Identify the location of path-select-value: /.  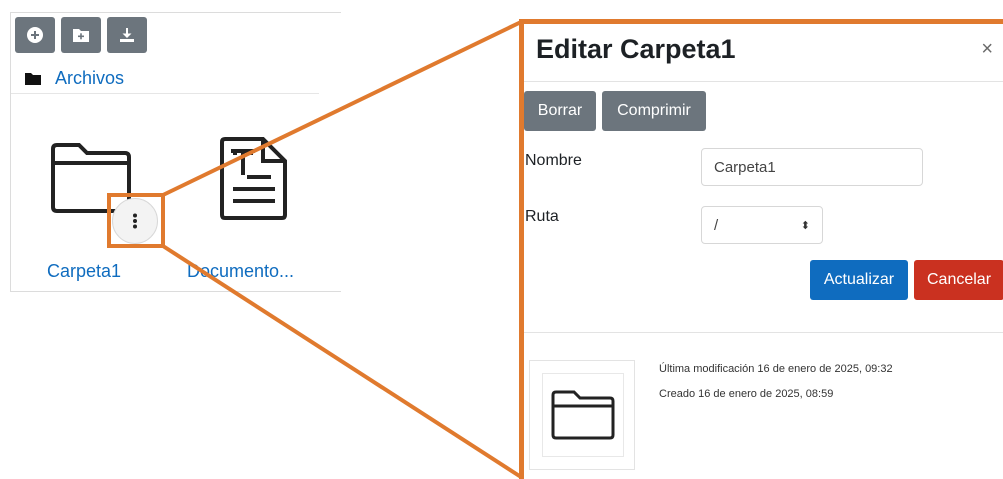
(716, 225).